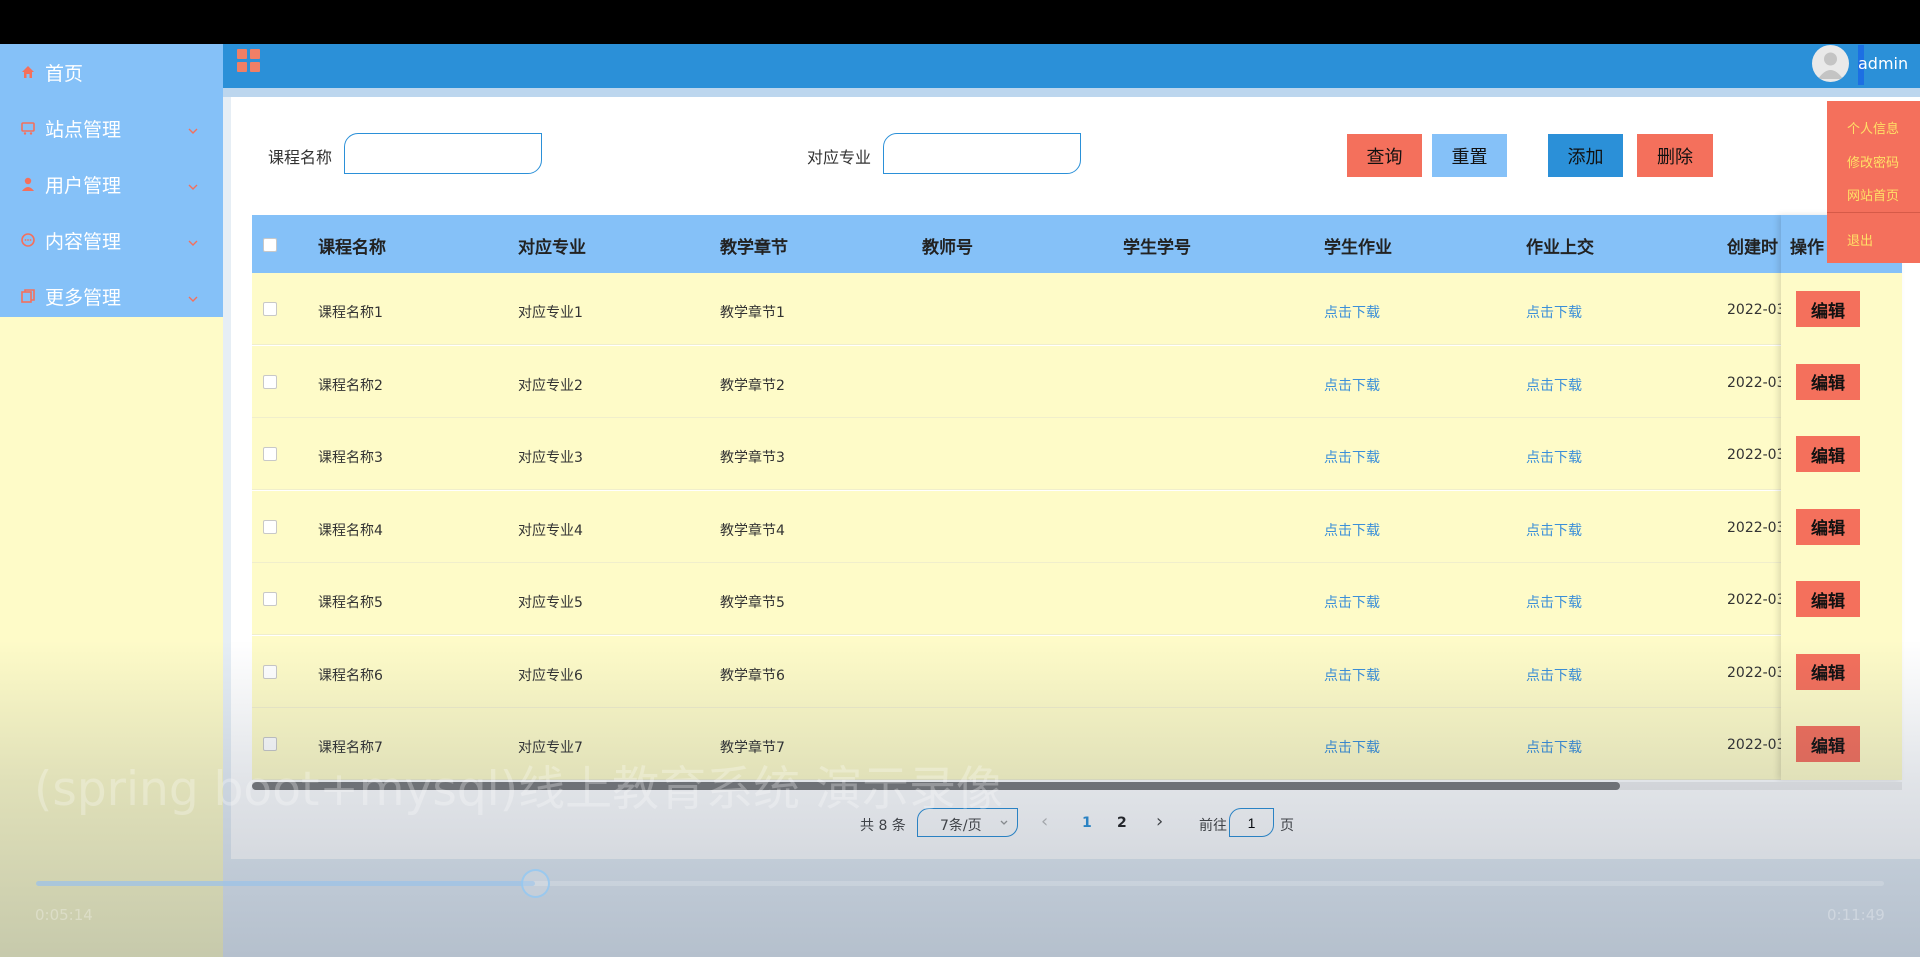  Describe the element at coordinates (1157, 245) in the screenshot. I see `col-student-id: 学生学号` at that location.